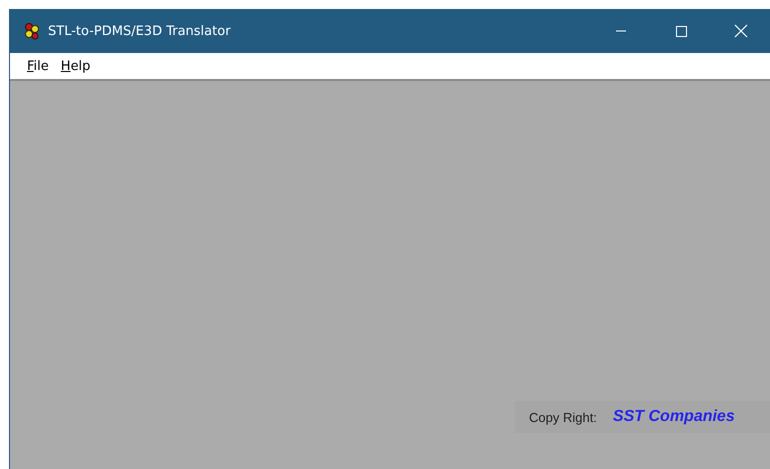 The image size is (770, 469). I want to click on close-icon, so click(741, 31).